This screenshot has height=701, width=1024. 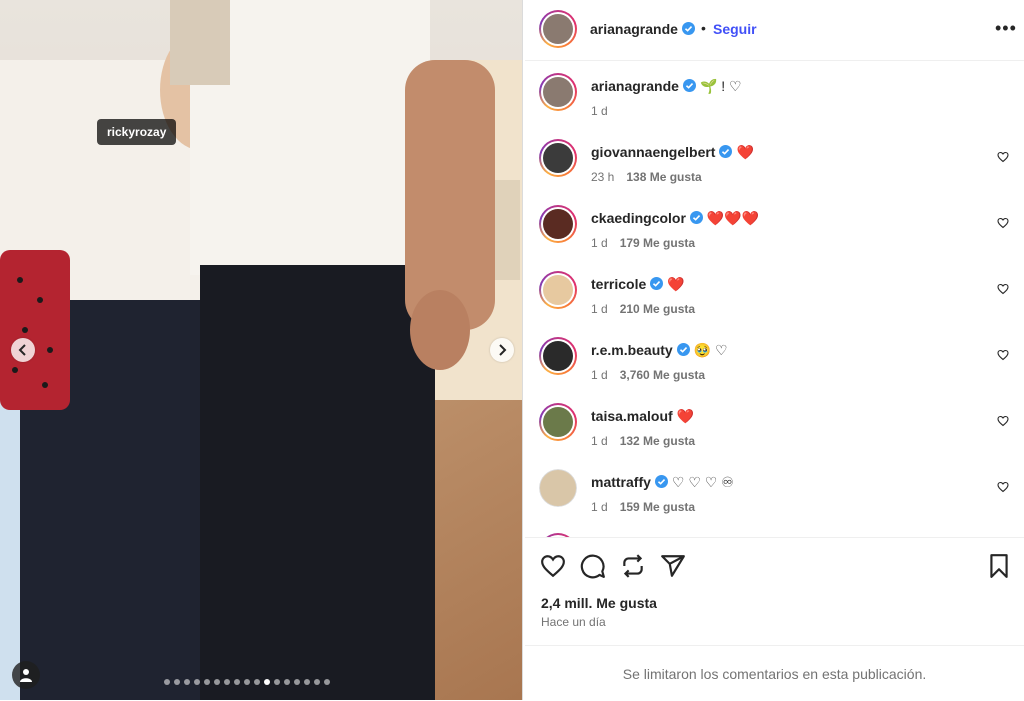 I want to click on more-options-button: •••, so click(x=1006, y=28).